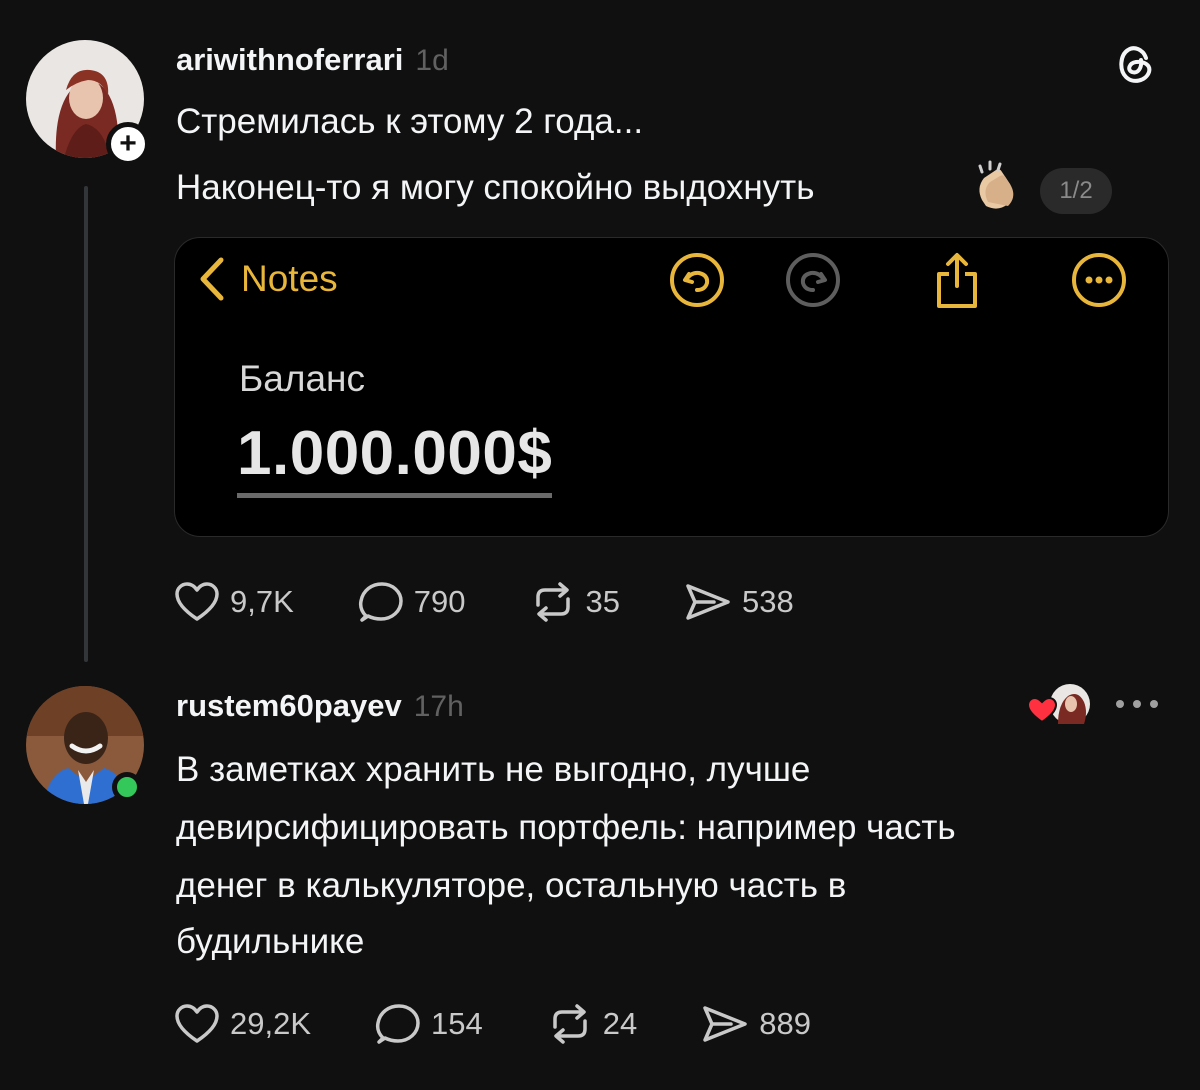 The image size is (1200, 1090). What do you see at coordinates (813, 280) in the screenshot?
I see `redo-icon` at bounding box center [813, 280].